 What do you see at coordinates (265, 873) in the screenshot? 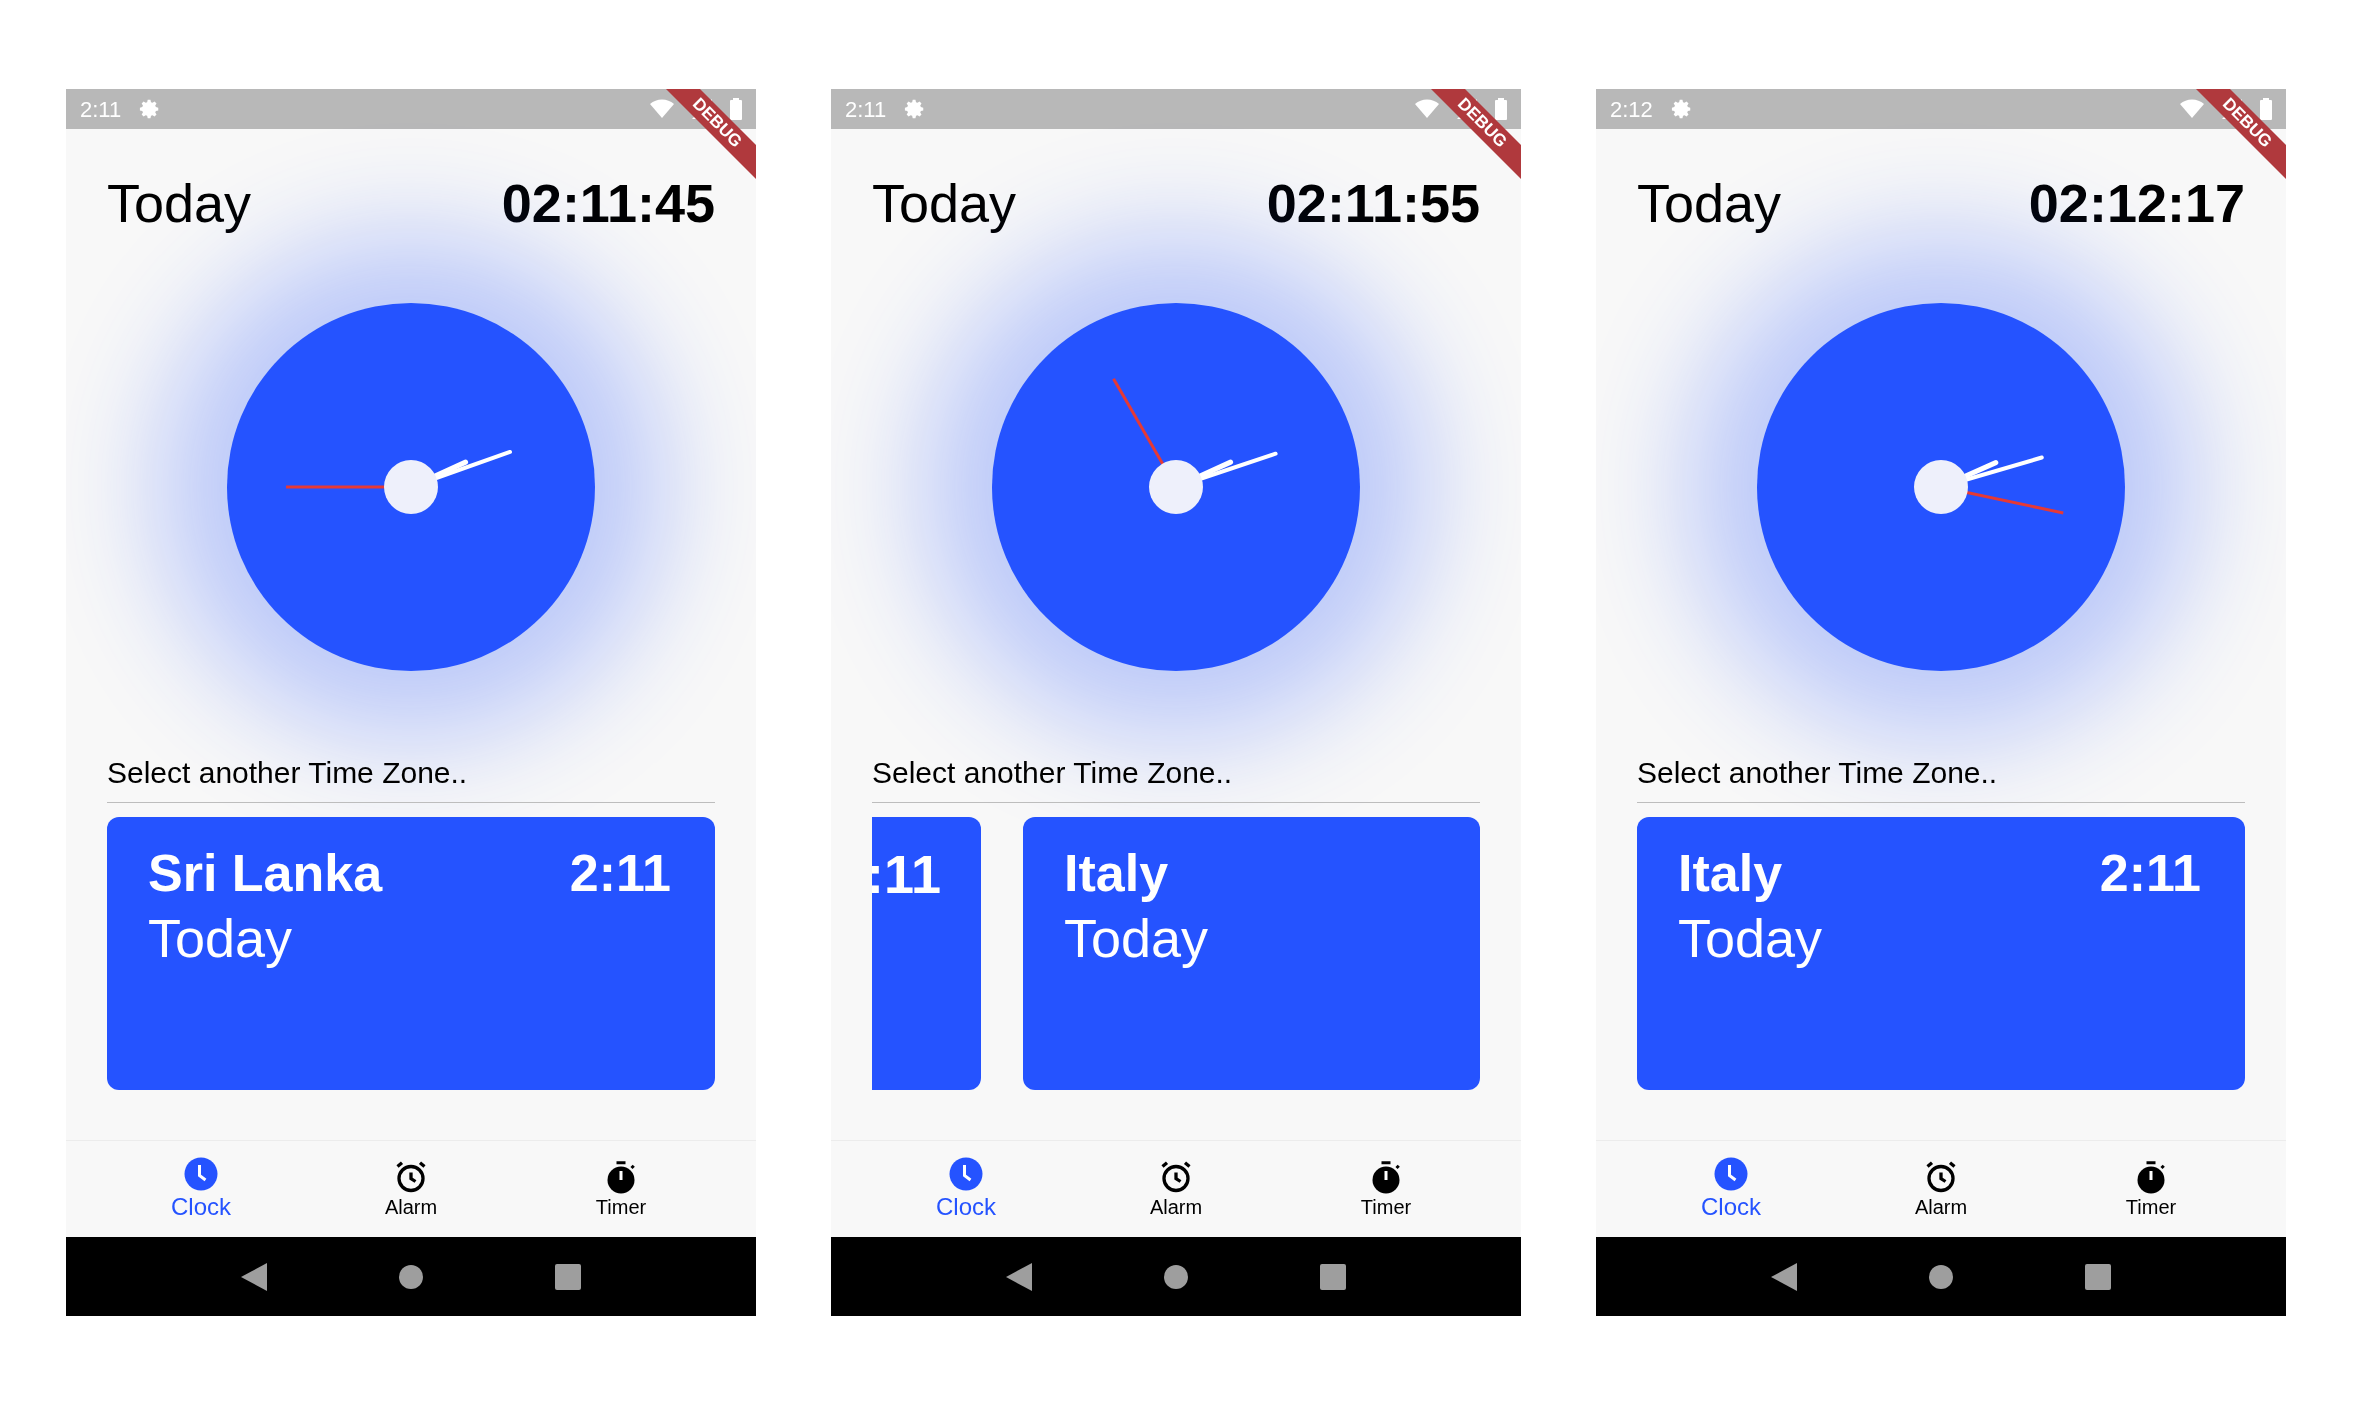
I see `card-zone-name: Sri Lanka` at bounding box center [265, 873].